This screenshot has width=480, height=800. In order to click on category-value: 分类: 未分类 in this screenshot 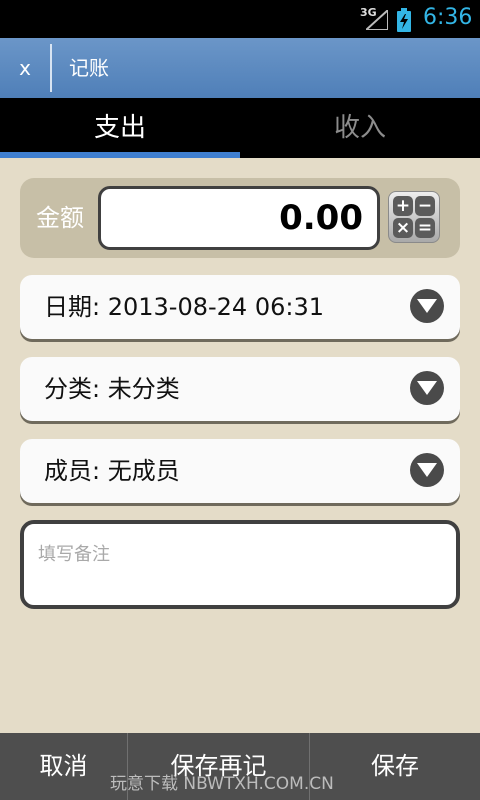, I will do `click(112, 389)`.